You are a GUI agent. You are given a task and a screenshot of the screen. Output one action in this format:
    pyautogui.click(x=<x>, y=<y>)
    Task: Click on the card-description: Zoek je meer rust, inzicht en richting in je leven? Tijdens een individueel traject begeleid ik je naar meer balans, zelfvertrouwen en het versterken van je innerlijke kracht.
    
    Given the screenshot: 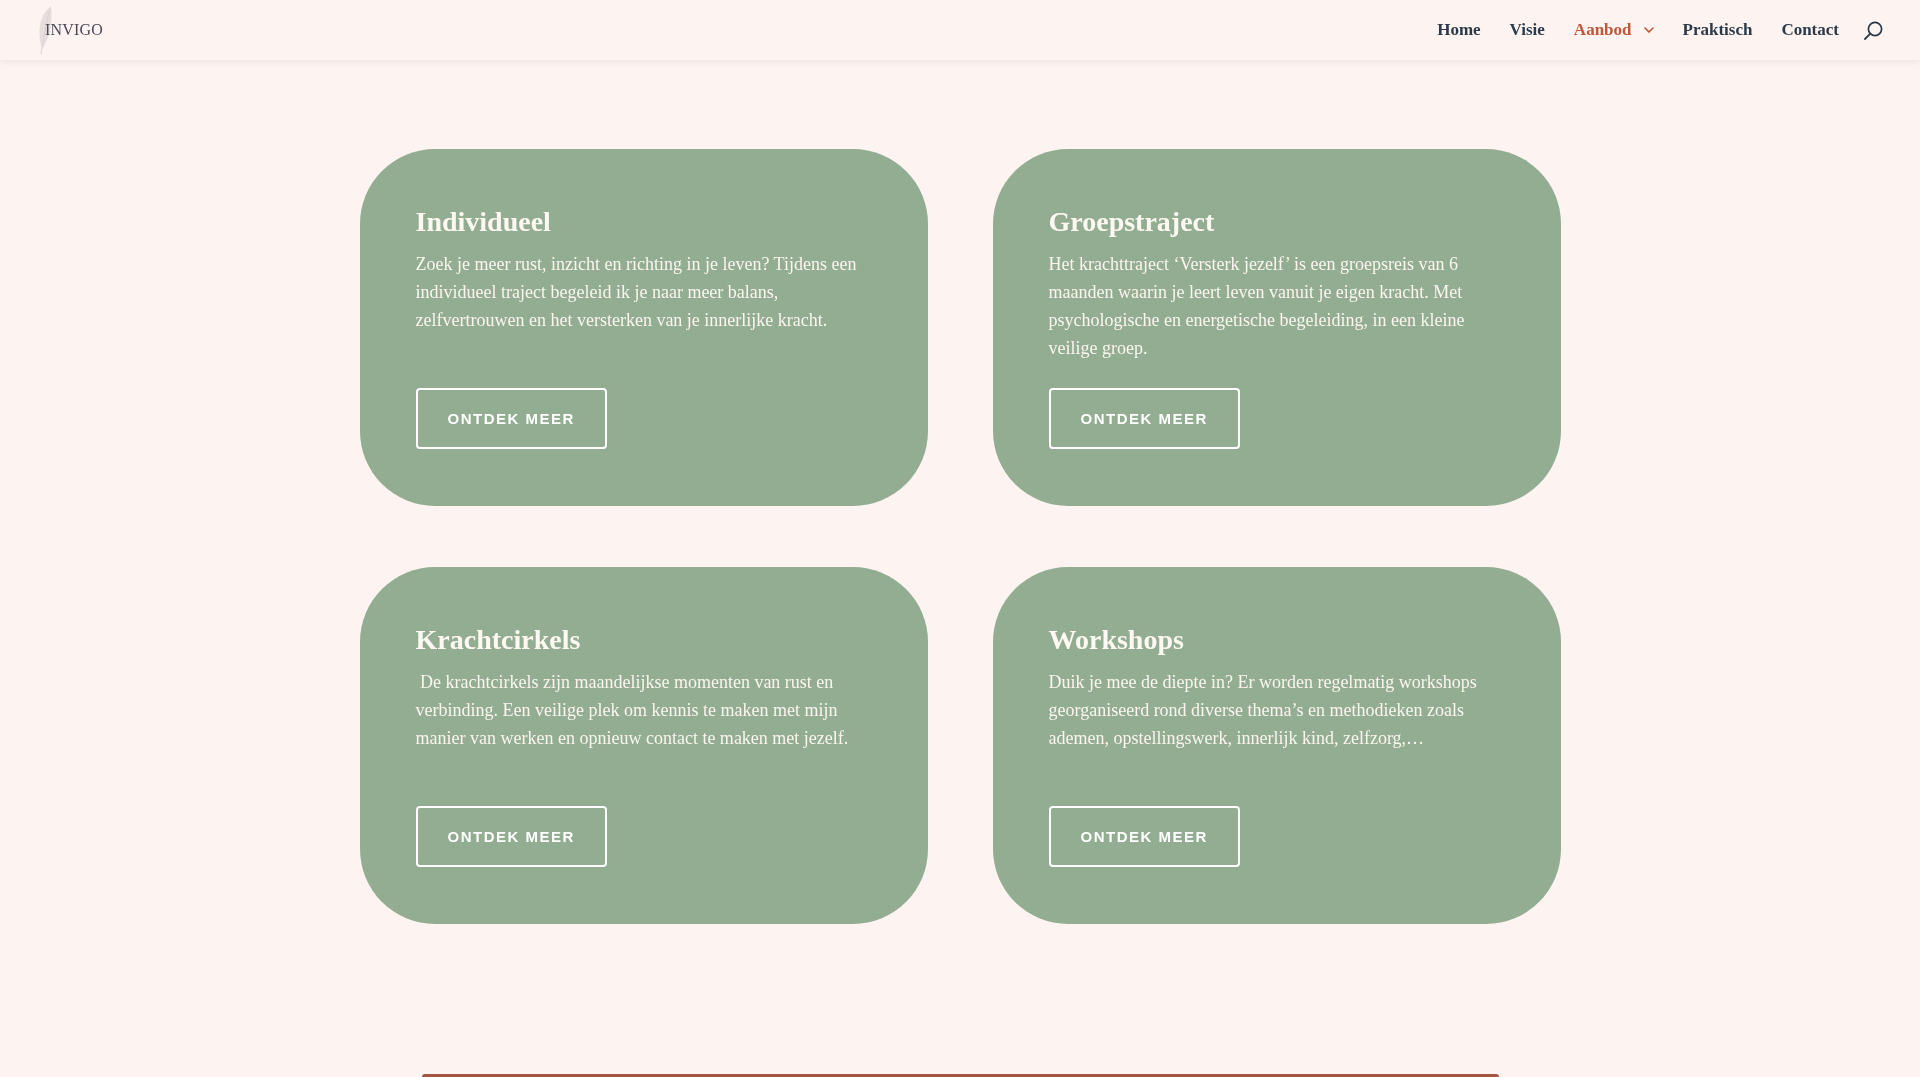 What is the action you would take?
    pyautogui.click(x=636, y=292)
    